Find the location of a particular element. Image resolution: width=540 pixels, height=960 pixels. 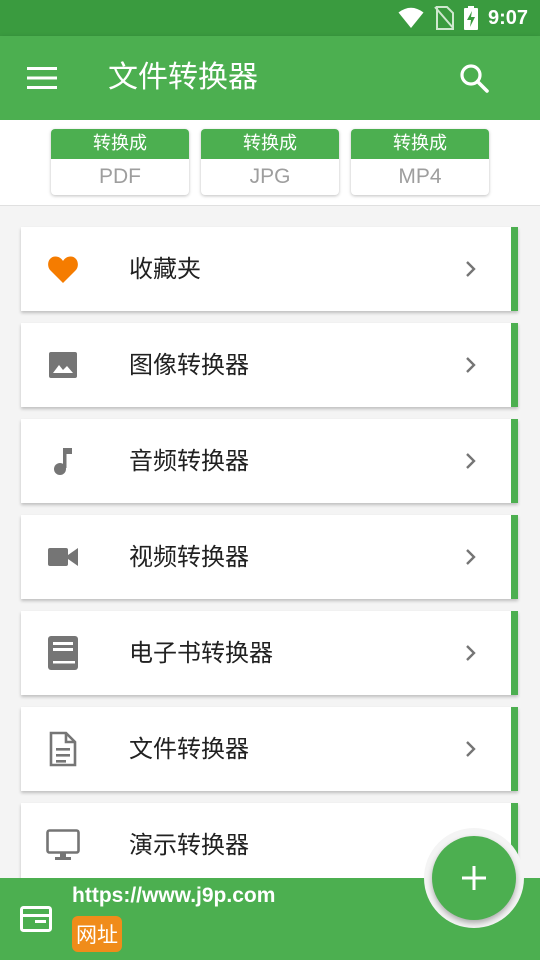

menu-item-label: 视频转换器 is located at coordinates (189, 557).